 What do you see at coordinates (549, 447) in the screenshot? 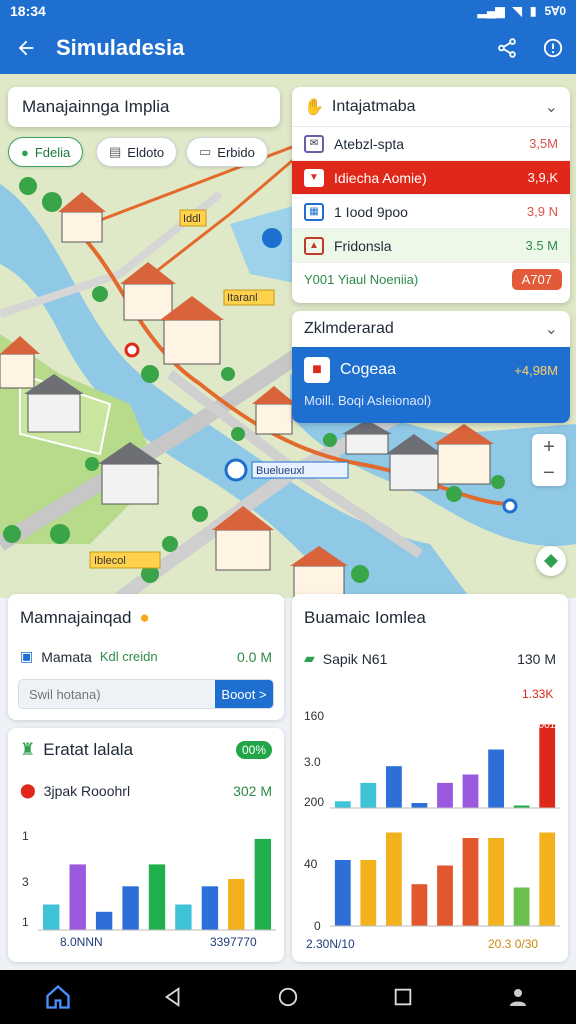
I see `zoom-in-button: +` at bounding box center [549, 447].